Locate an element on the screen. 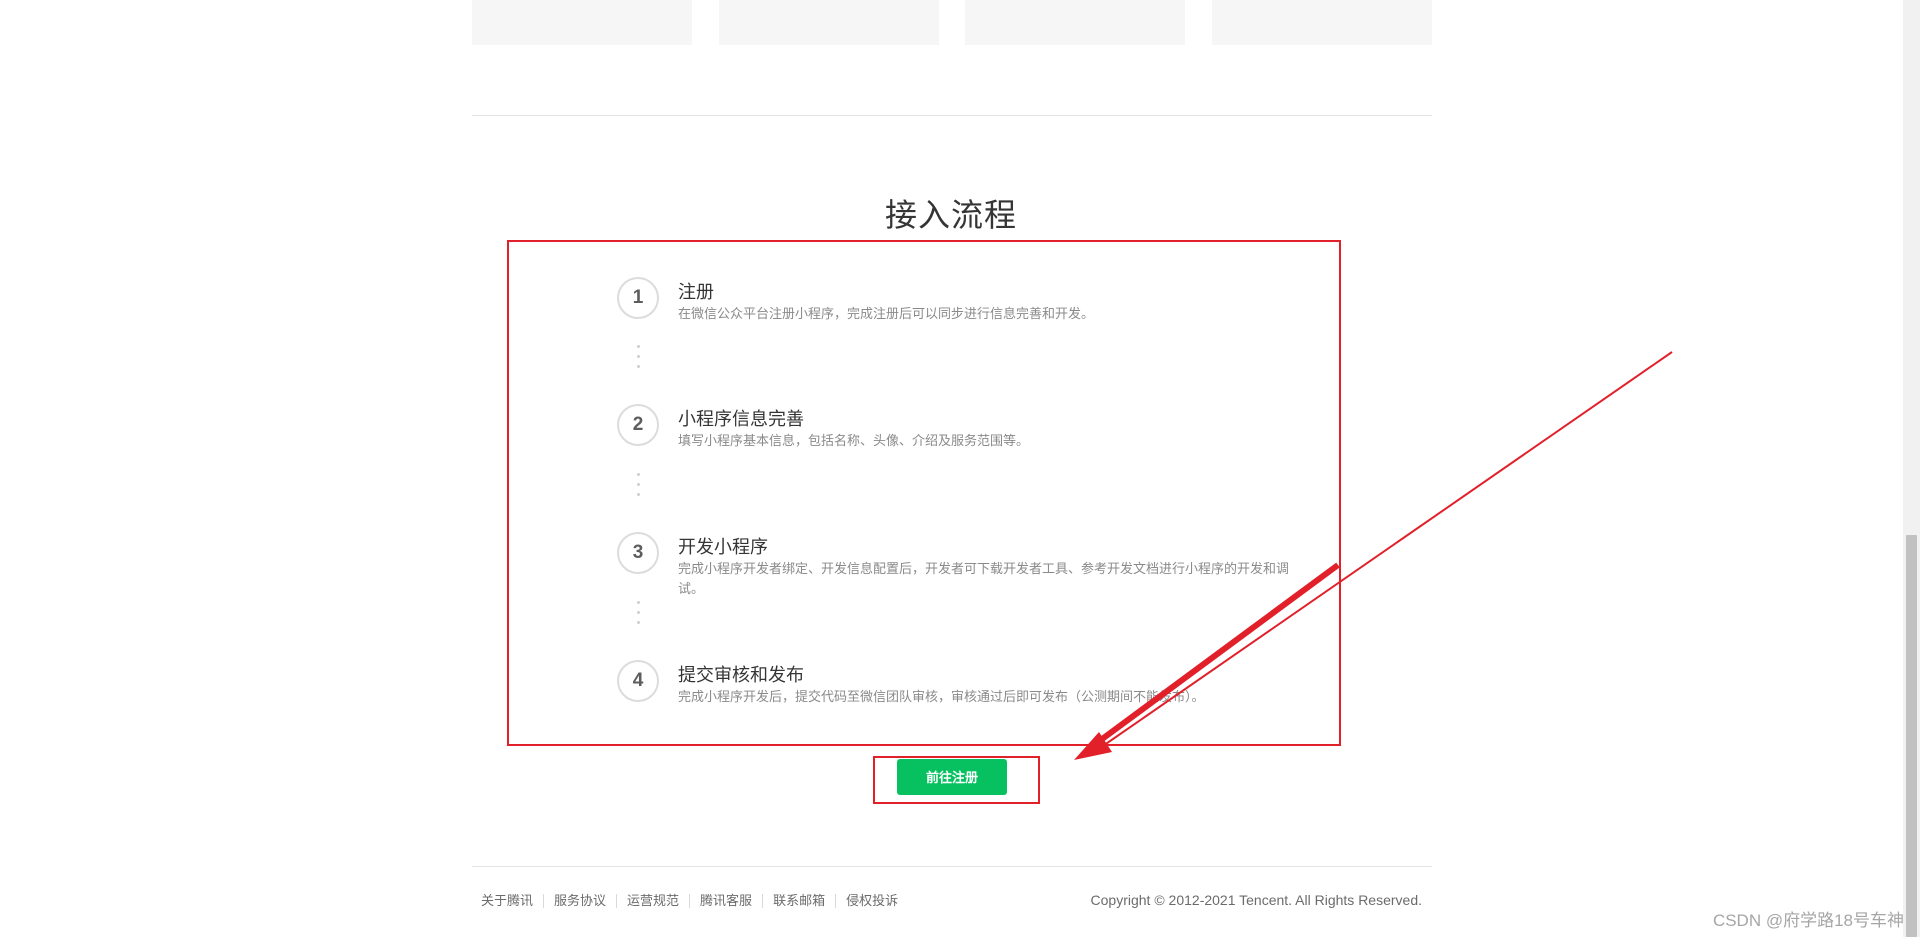  scrollbar-thumb is located at coordinates (1911, 736).